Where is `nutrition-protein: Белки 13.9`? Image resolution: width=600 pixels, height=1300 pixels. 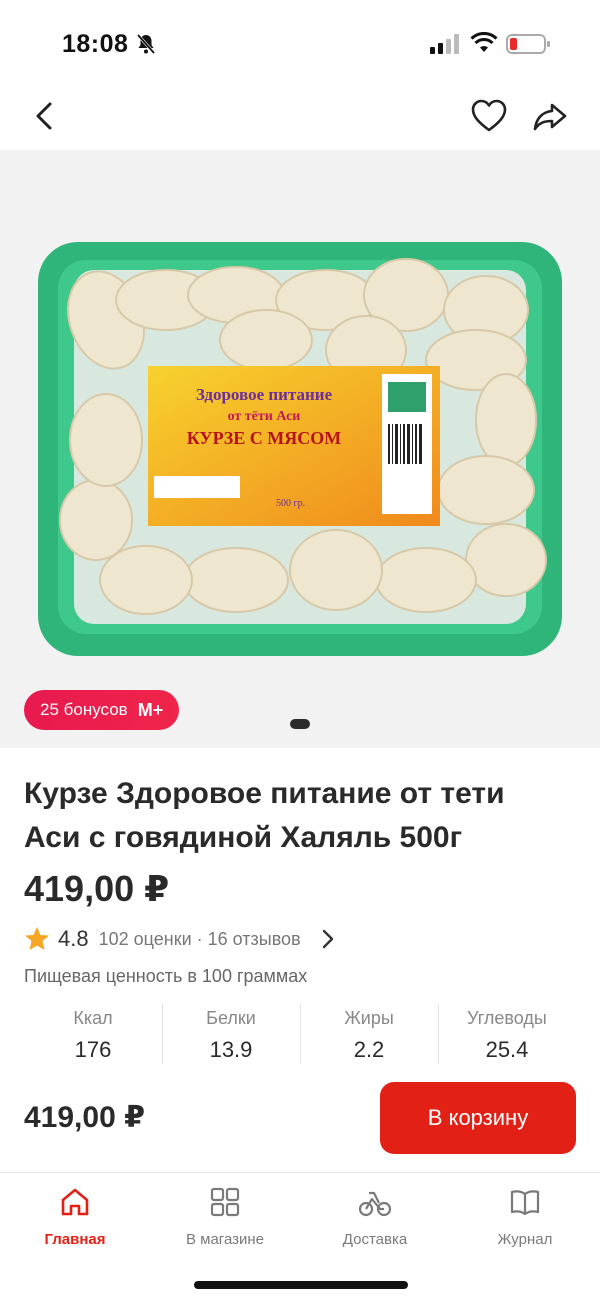
nutrition-protein: Белки 13.9 is located at coordinates (231, 1036).